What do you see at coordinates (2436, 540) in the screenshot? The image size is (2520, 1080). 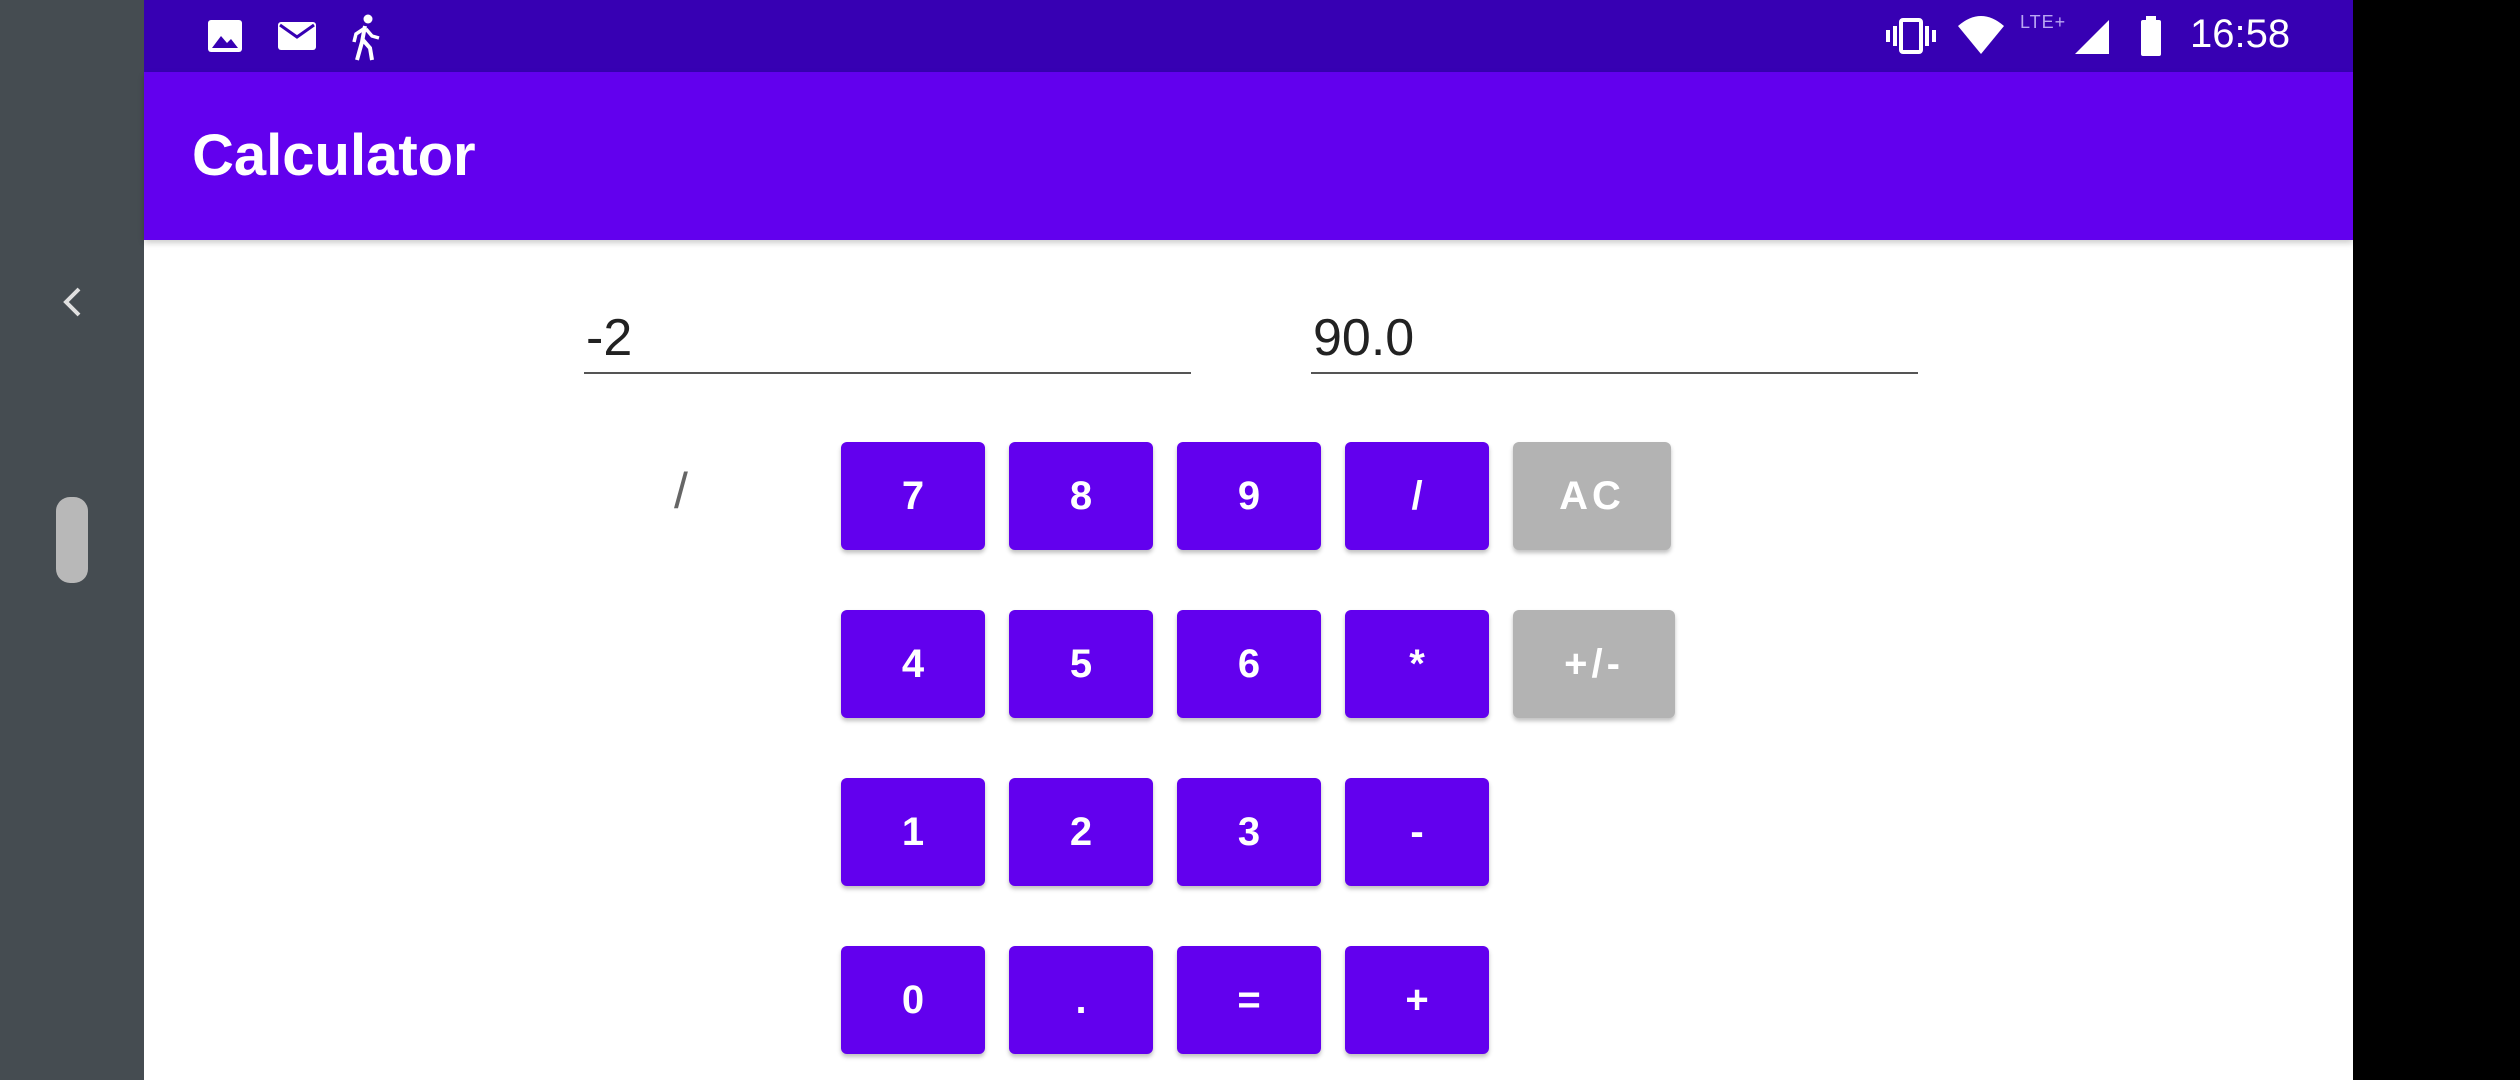 I see `screen-edge` at bounding box center [2436, 540].